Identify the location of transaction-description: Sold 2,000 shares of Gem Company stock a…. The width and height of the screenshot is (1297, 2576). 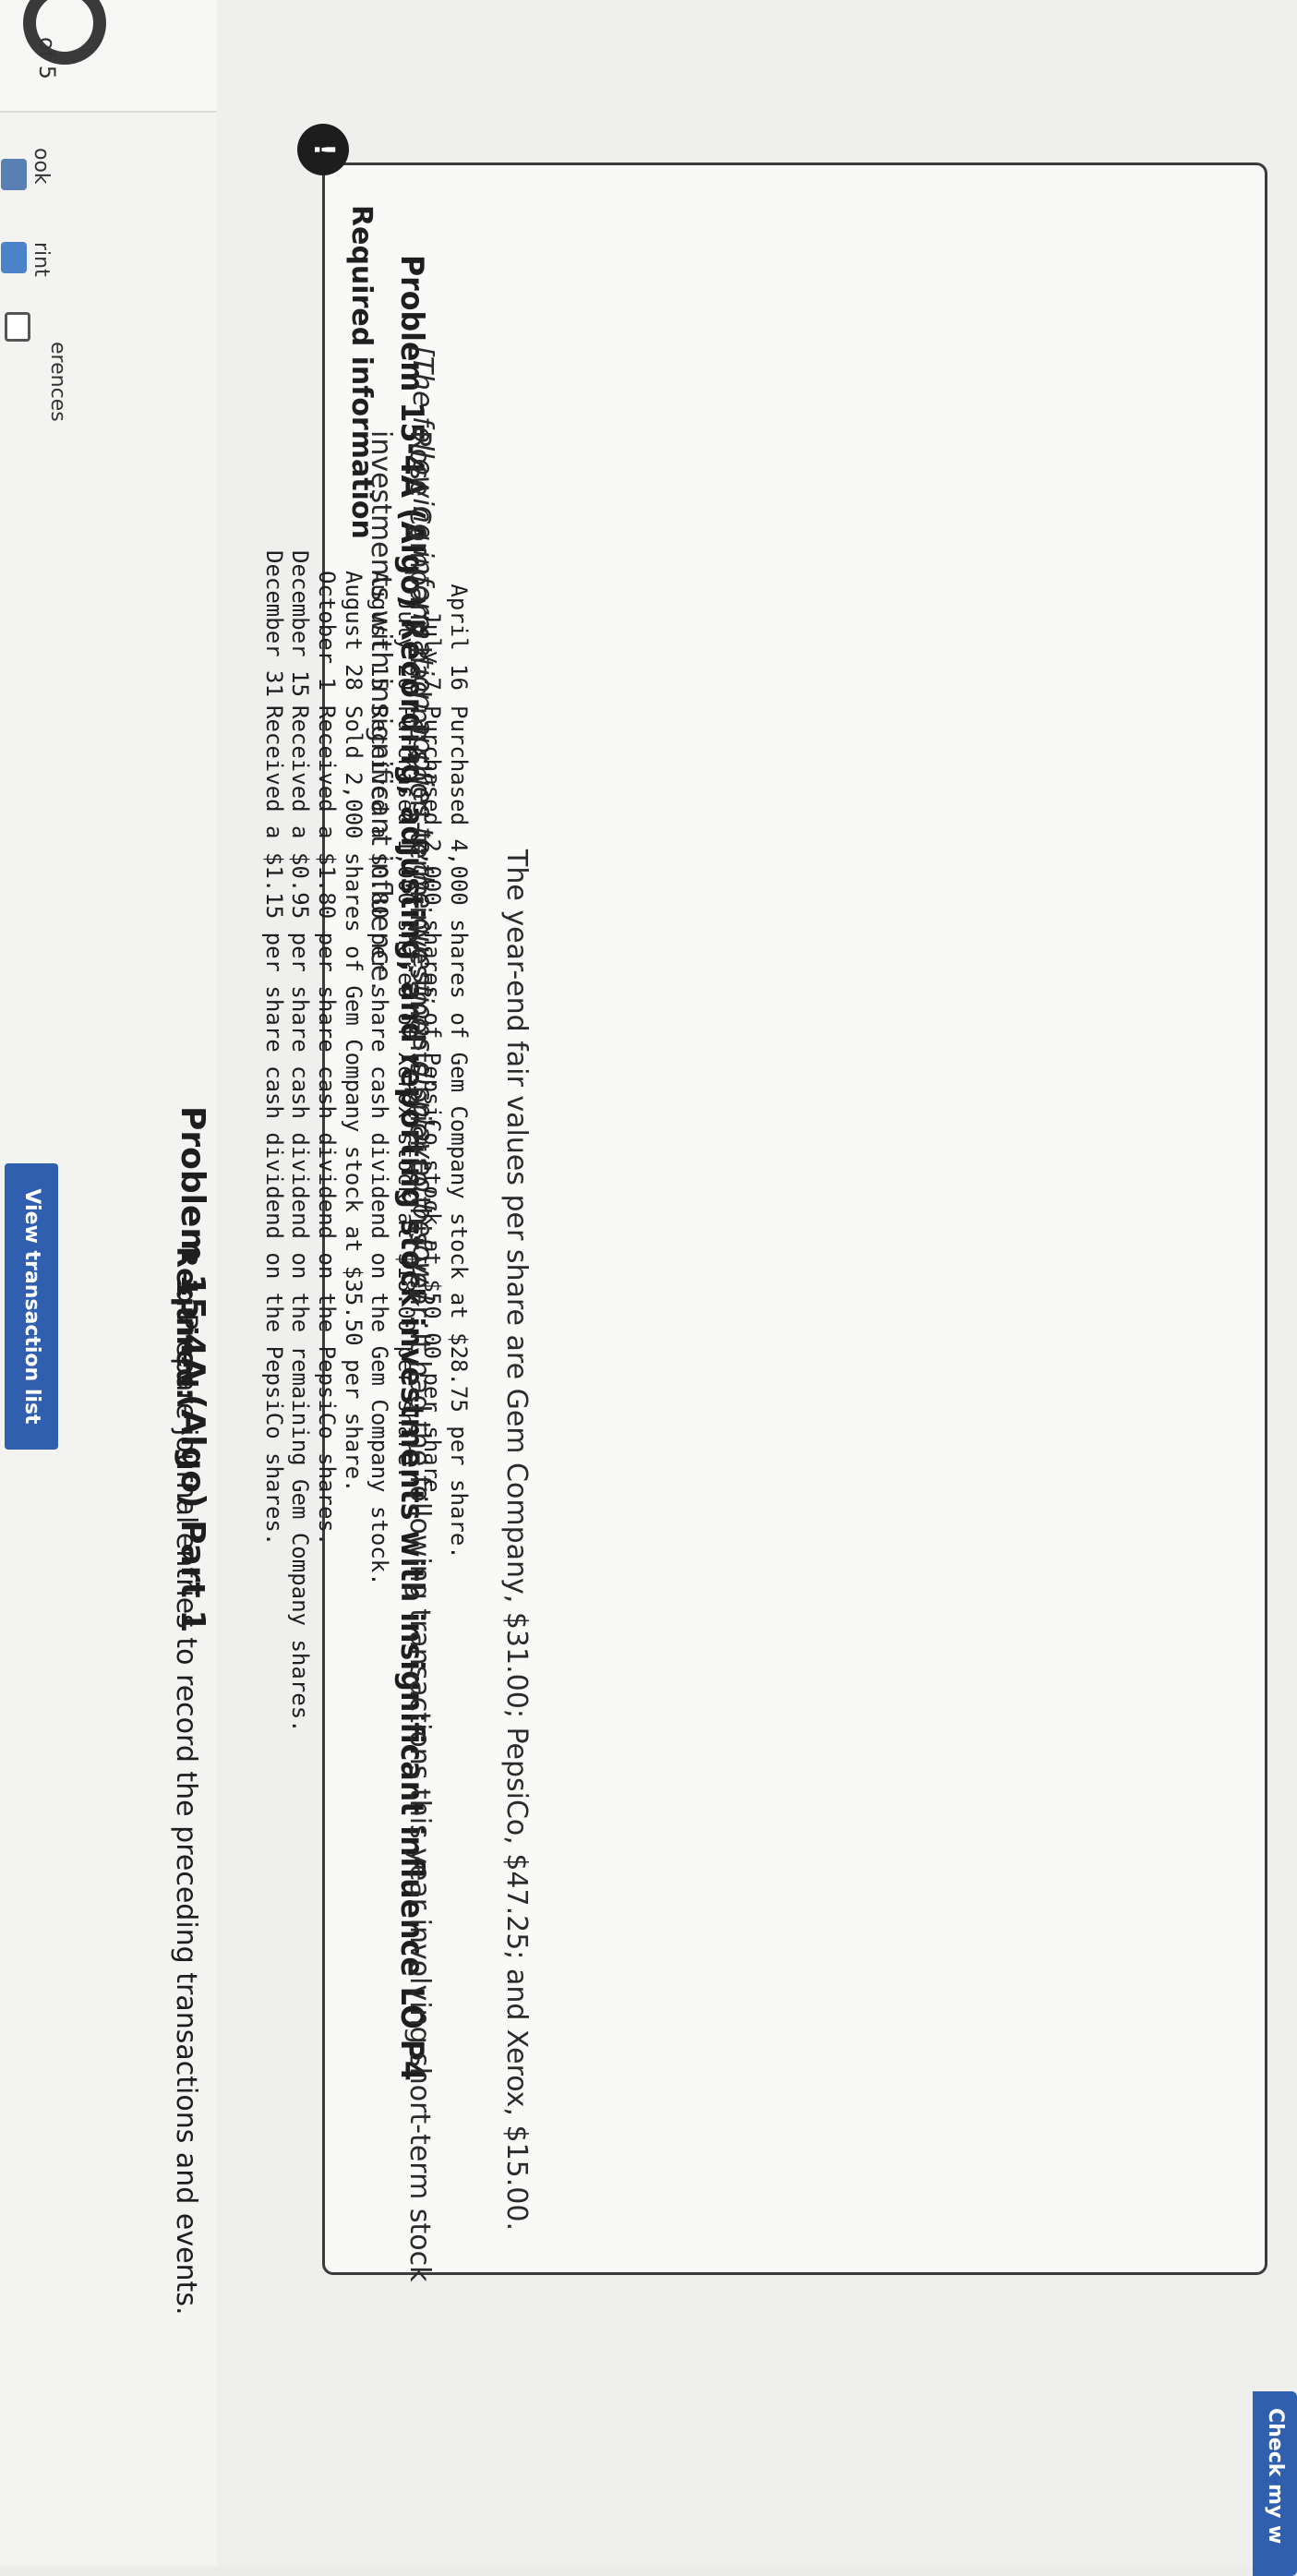
(353, 1099).